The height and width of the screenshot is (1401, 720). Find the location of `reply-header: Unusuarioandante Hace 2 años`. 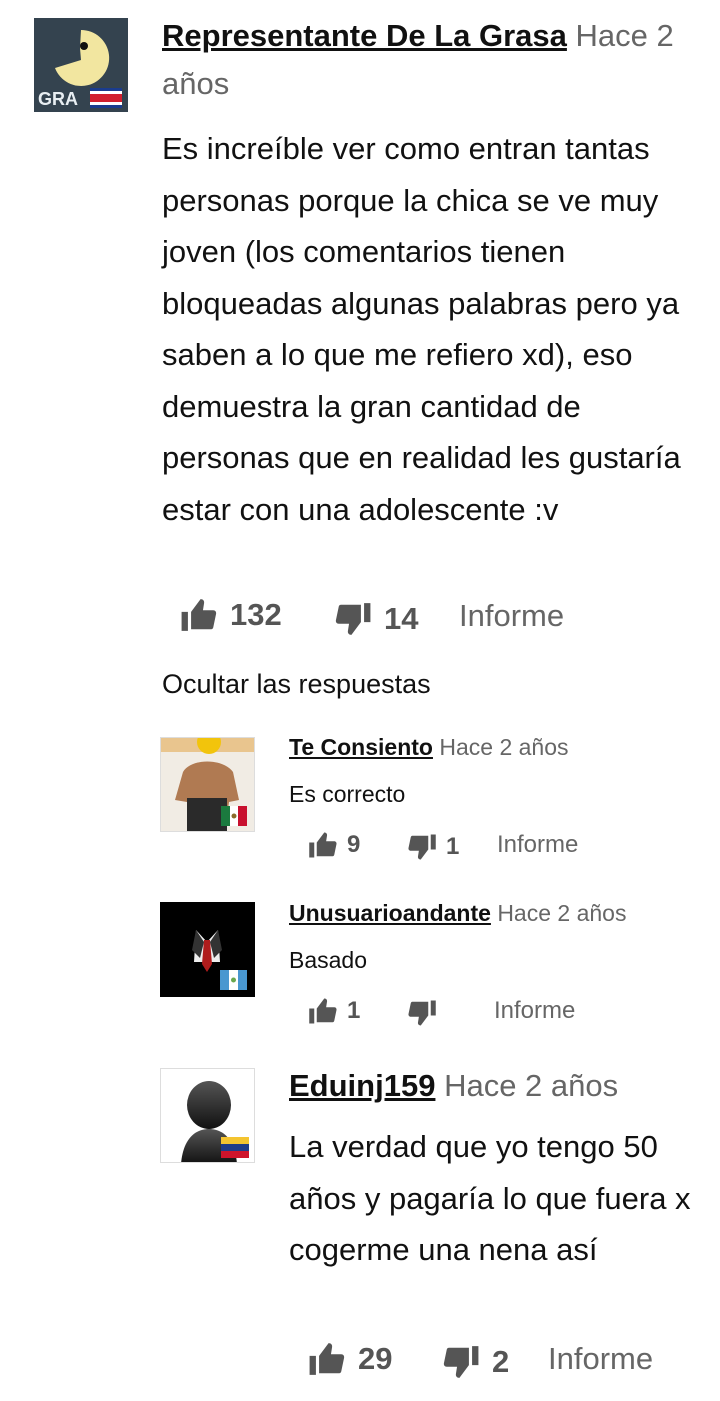

reply-header: Unusuarioandante Hace 2 años is located at coordinates (499, 914).